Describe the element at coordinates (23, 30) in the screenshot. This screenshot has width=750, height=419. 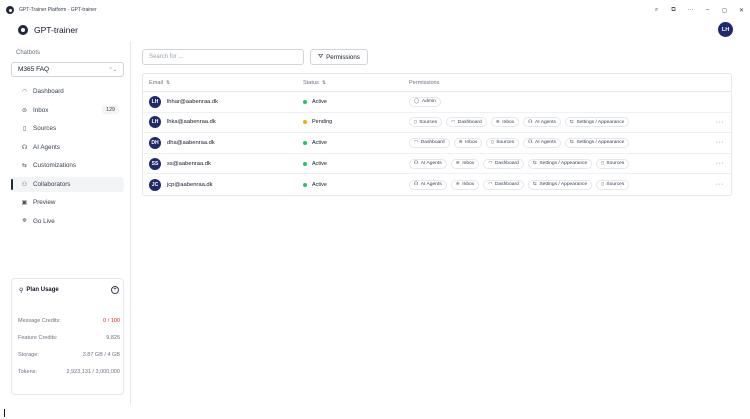
I see `logo-icon` at that location.